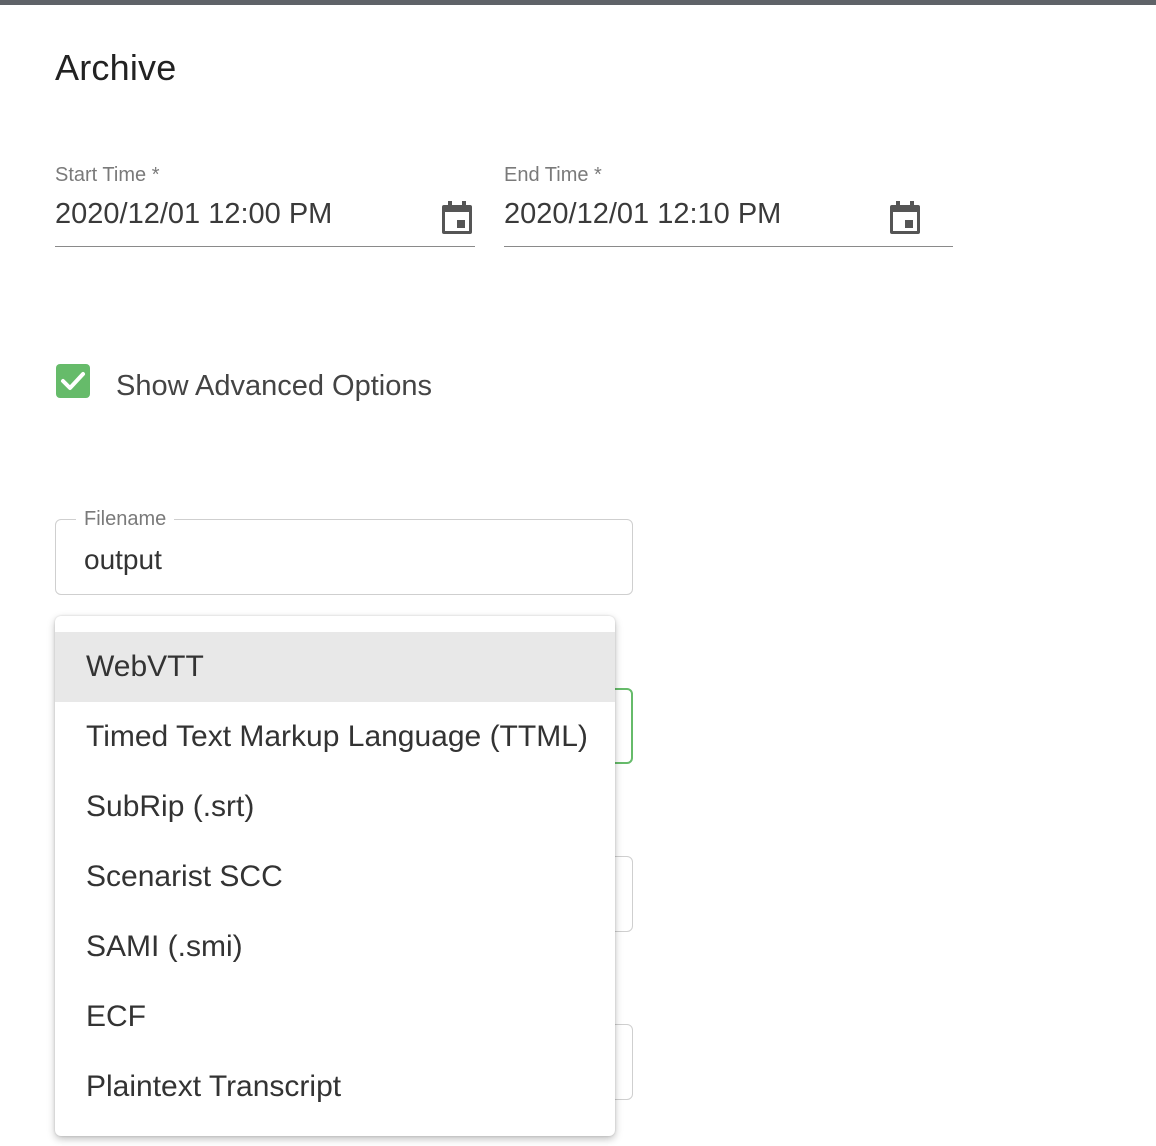 The image size is (1156, 1146). Describe the element at coordinates (344, 551) in the screenshot. I see `filename-field: Filename output` at that location.